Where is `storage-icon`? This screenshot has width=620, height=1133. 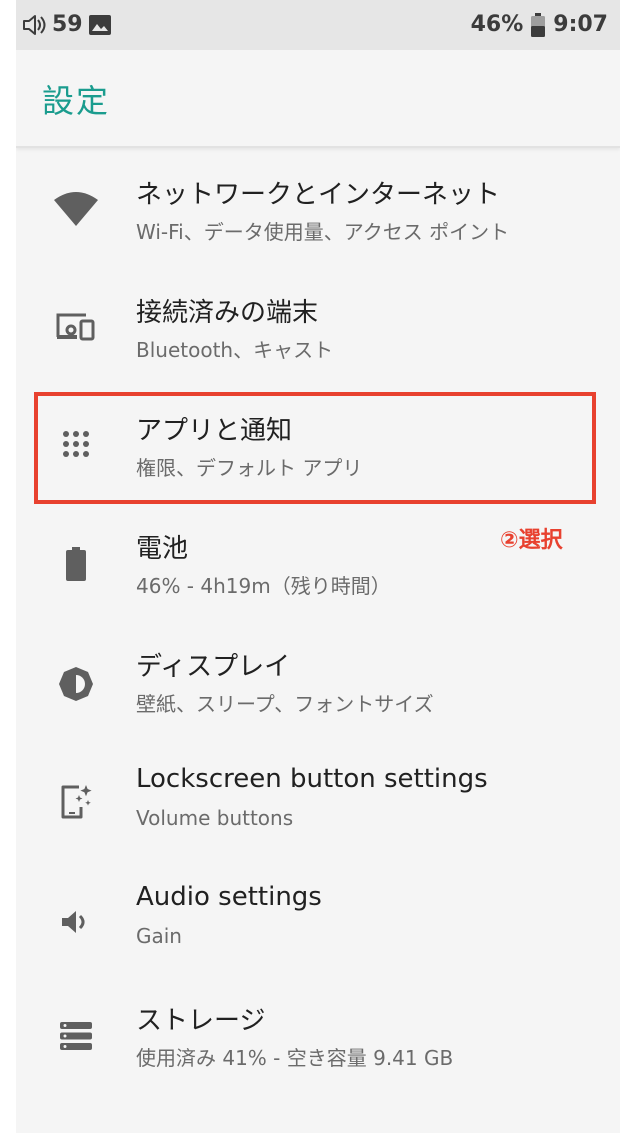 storage-icon is located at coordinates (76, 1036).